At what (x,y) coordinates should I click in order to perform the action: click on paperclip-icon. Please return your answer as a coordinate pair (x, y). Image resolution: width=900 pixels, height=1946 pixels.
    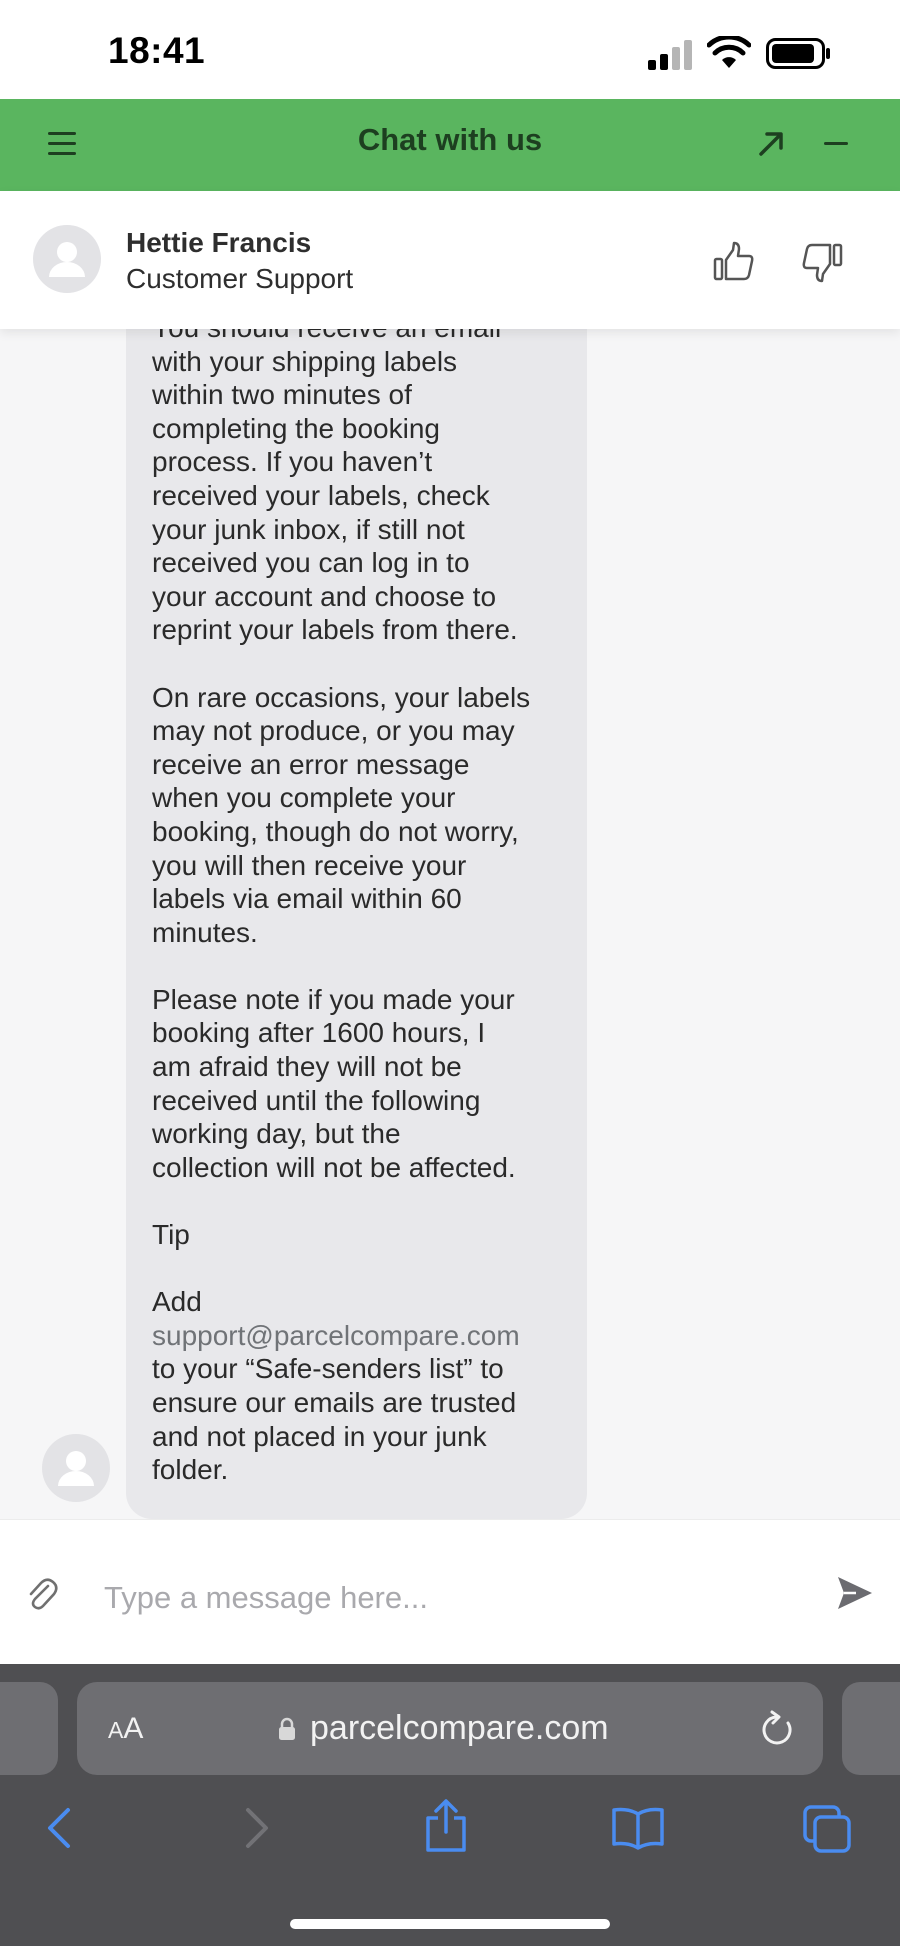
    Looking at the image, I should click on (42, 1594).